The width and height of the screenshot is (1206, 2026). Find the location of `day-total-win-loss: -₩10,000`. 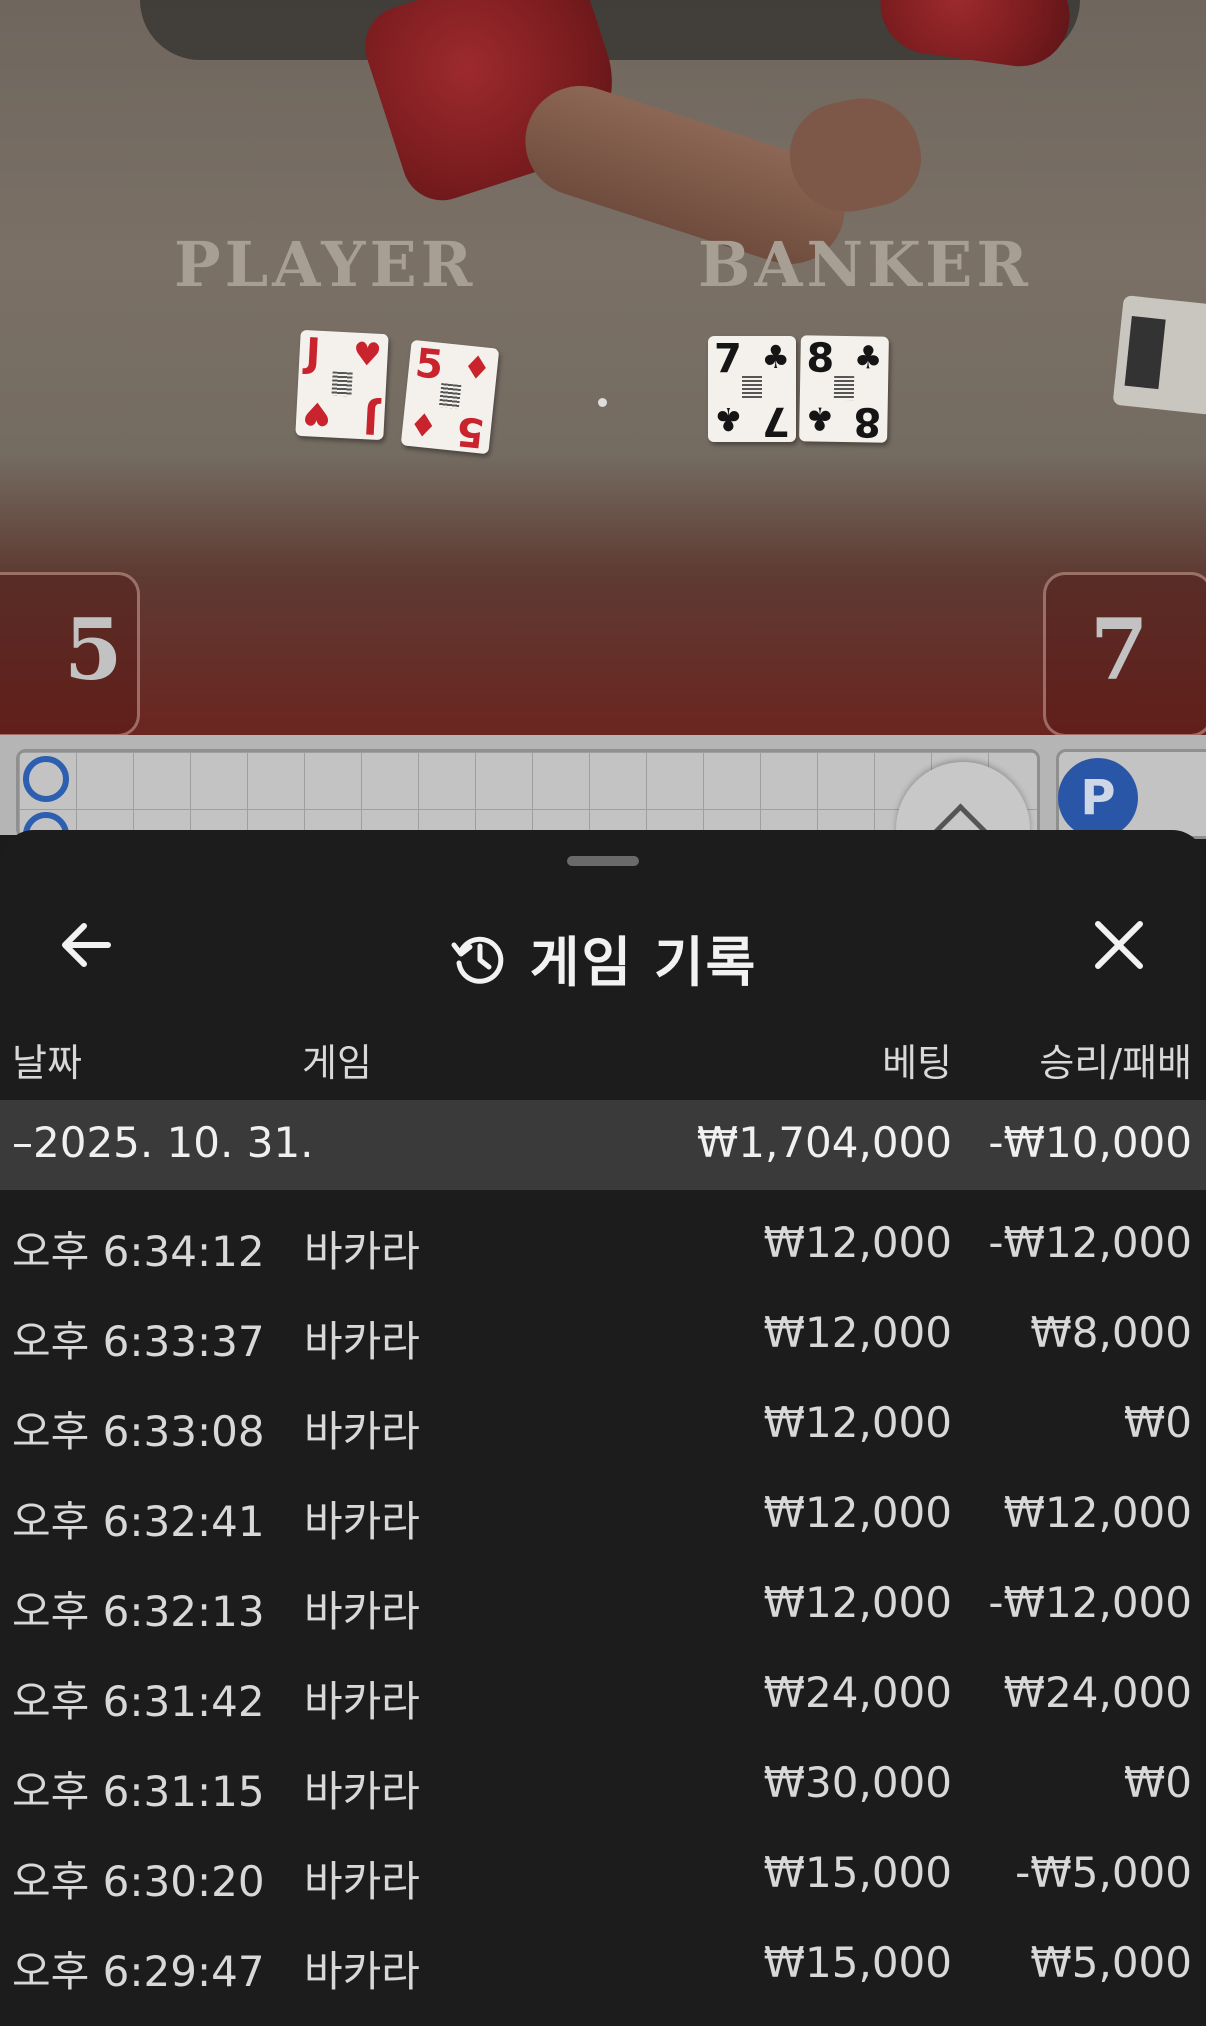

day-total-win-loss: -₩10,000 is located at coordinates (1090, 1142).